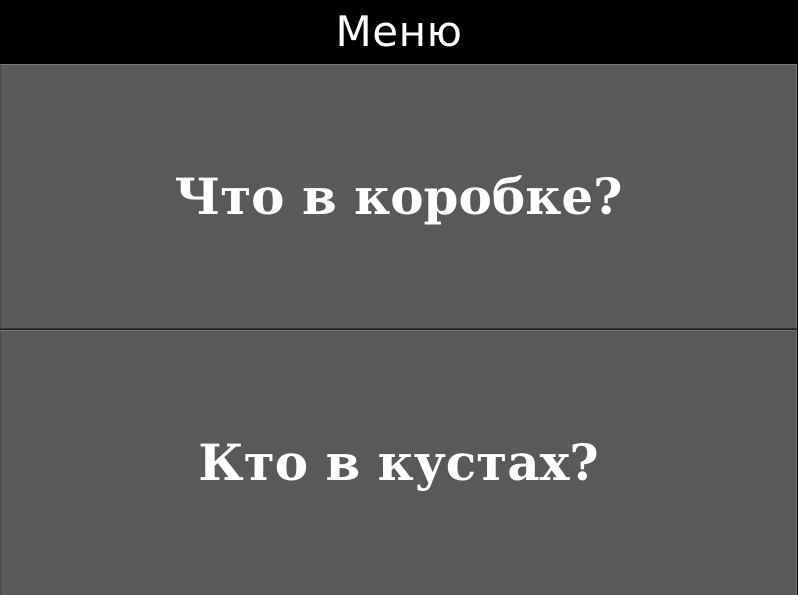 This screenshot has height=595, width=798. I want to click on page-title: Меню, so click(399, 31).